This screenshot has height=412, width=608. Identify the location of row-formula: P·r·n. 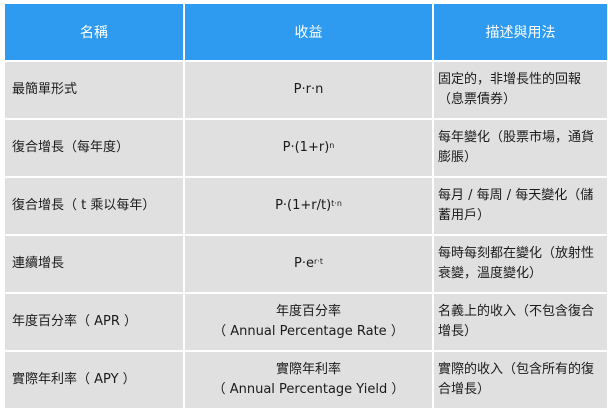
(308, 90).